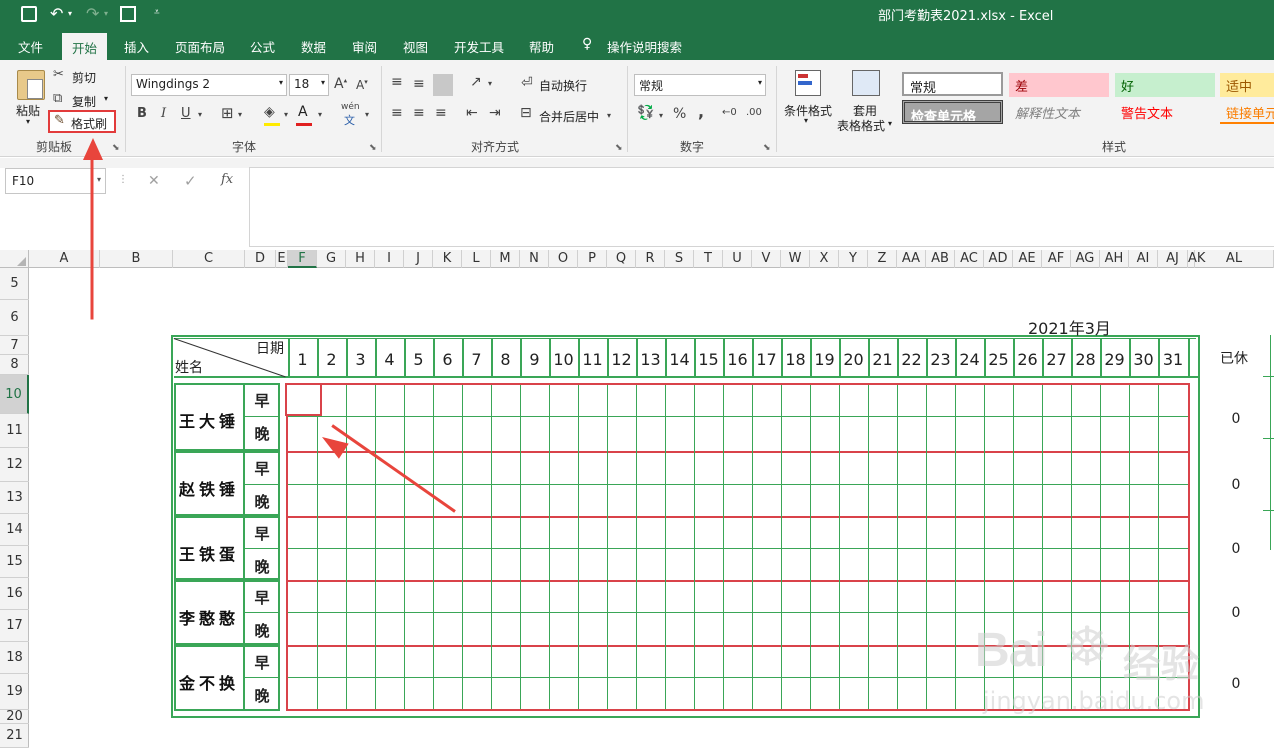  I want to click on column-header-d: D, so click(260, 259).